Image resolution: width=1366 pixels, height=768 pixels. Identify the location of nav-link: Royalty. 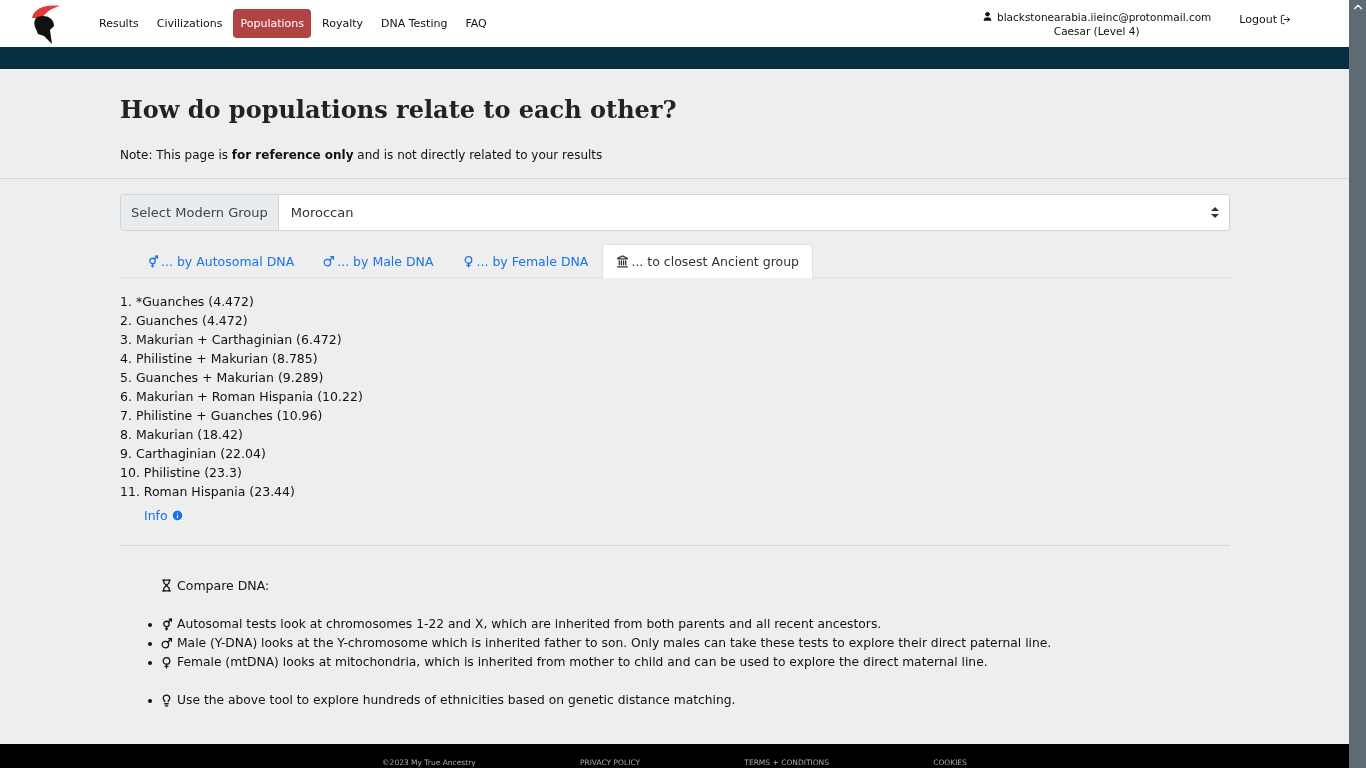
(342, 23).